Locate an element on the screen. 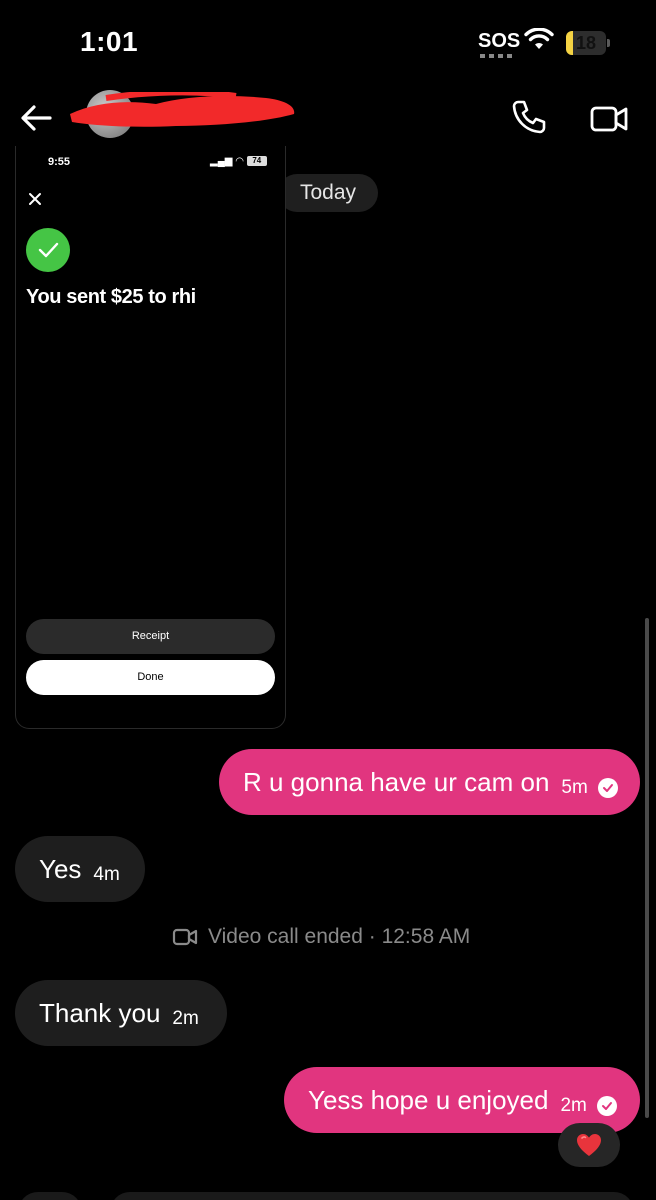 The height and width of the screenshot is (1200, 656). date-separator: Today is located at coordinates (328, 193).